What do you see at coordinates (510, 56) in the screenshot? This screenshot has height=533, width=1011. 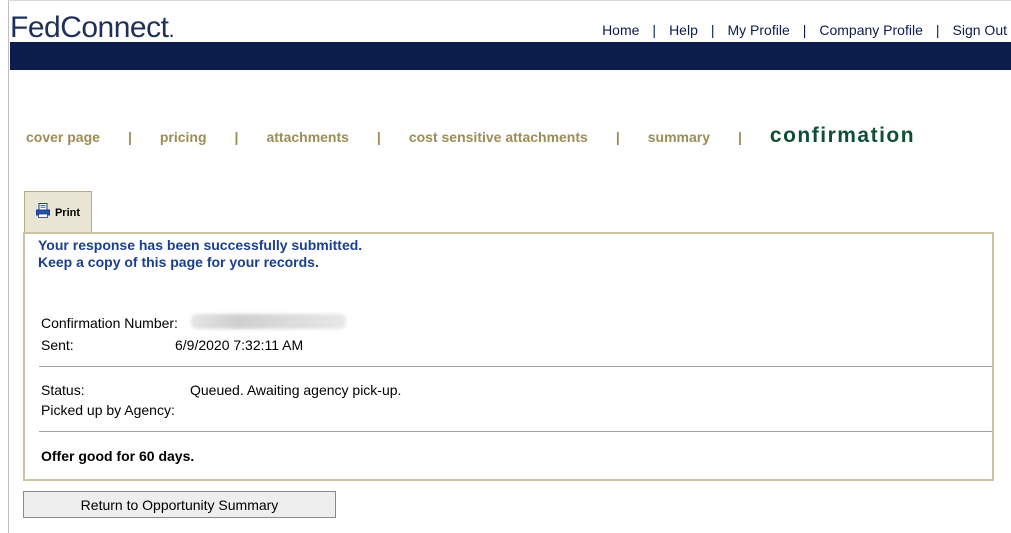 I see `header-band` at bounding box center [510, 56].